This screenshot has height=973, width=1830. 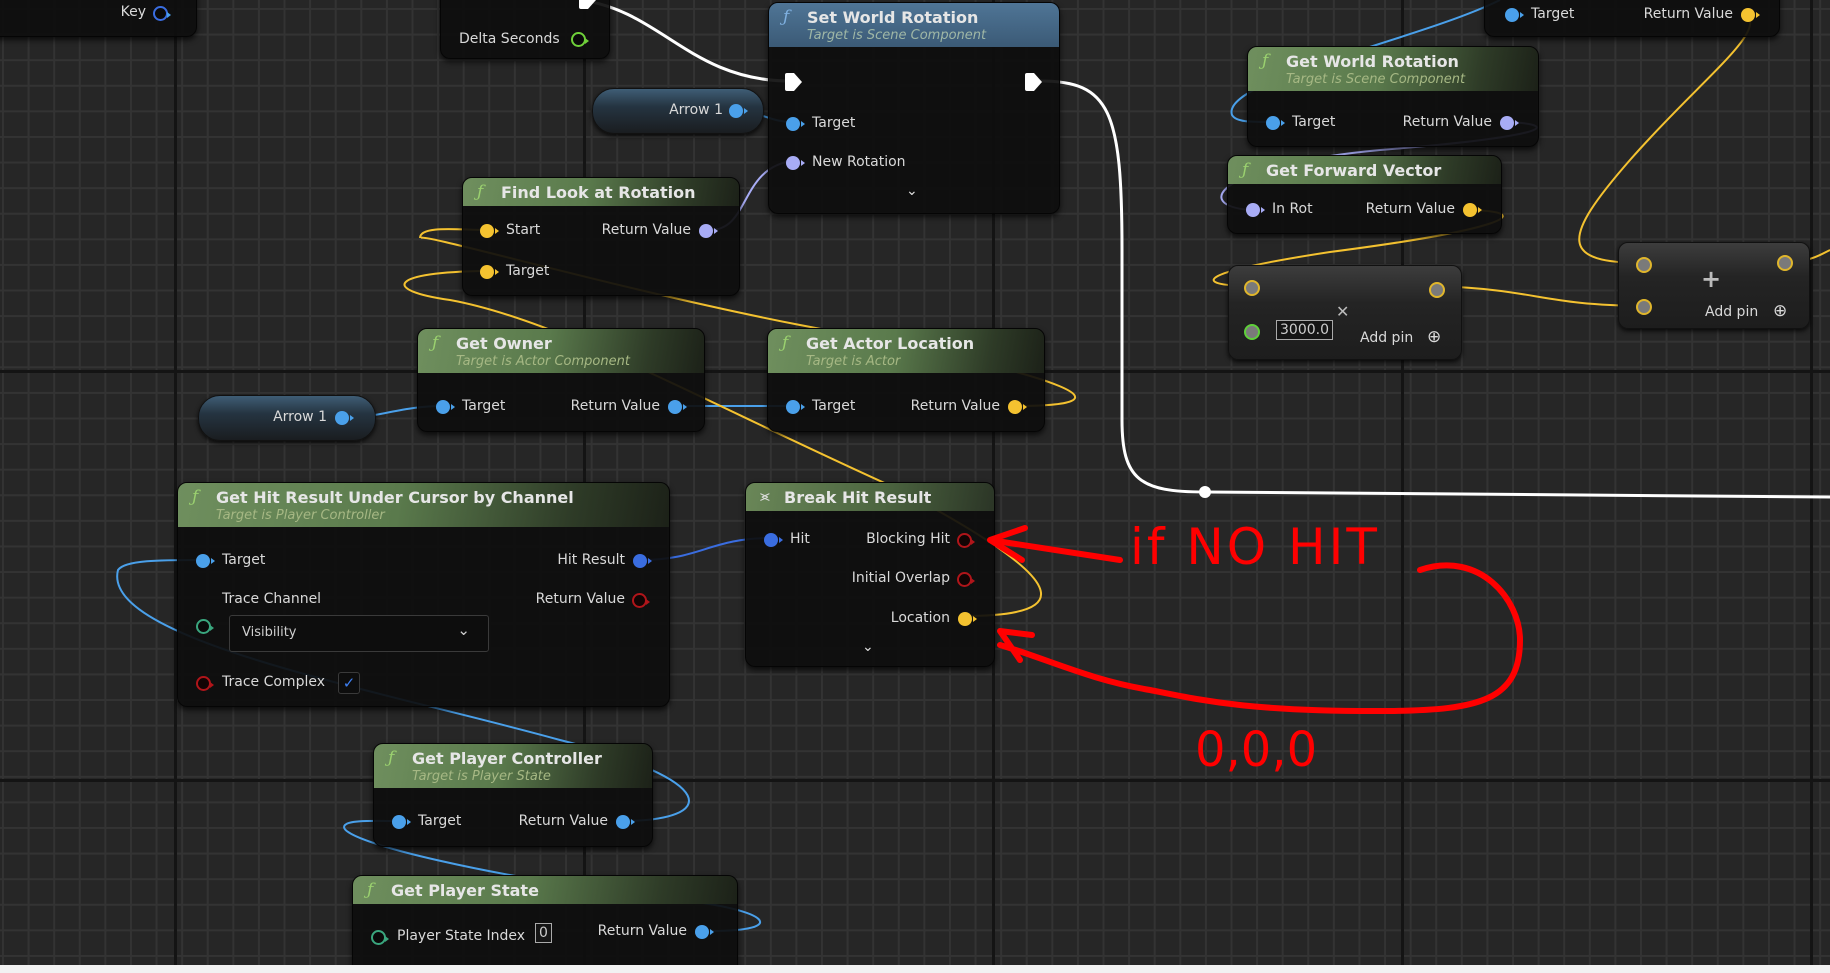 I want to click on node-title: Get Player State, so click(x=465, y=890).